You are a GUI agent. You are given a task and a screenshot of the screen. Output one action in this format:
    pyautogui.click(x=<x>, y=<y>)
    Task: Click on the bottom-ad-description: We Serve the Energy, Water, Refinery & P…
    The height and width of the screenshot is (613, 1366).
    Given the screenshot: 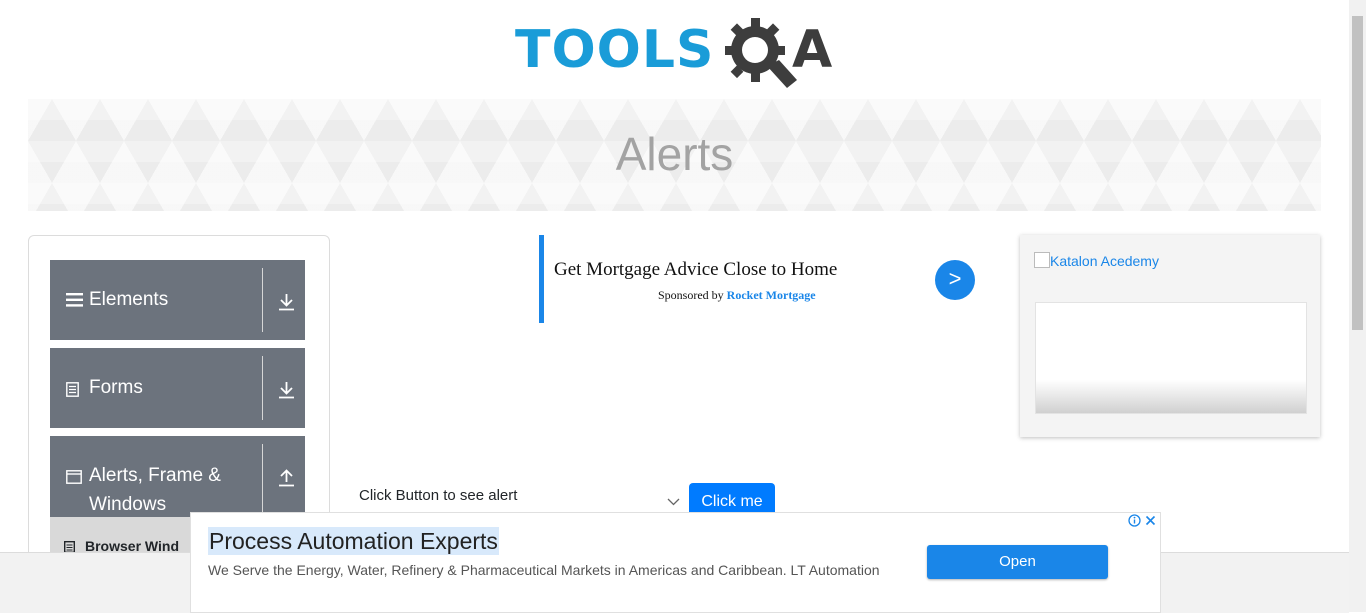 What is the action you would take?
    pyautogui.click(x=544, y=570)
    